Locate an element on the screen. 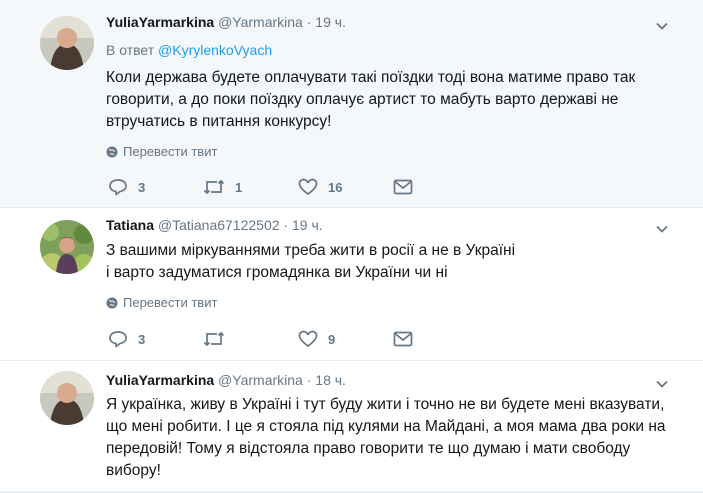 The height and width of the screenshot is (493, 703). tweet-actions: 3 1 16 is located at coordinates (298, 187).